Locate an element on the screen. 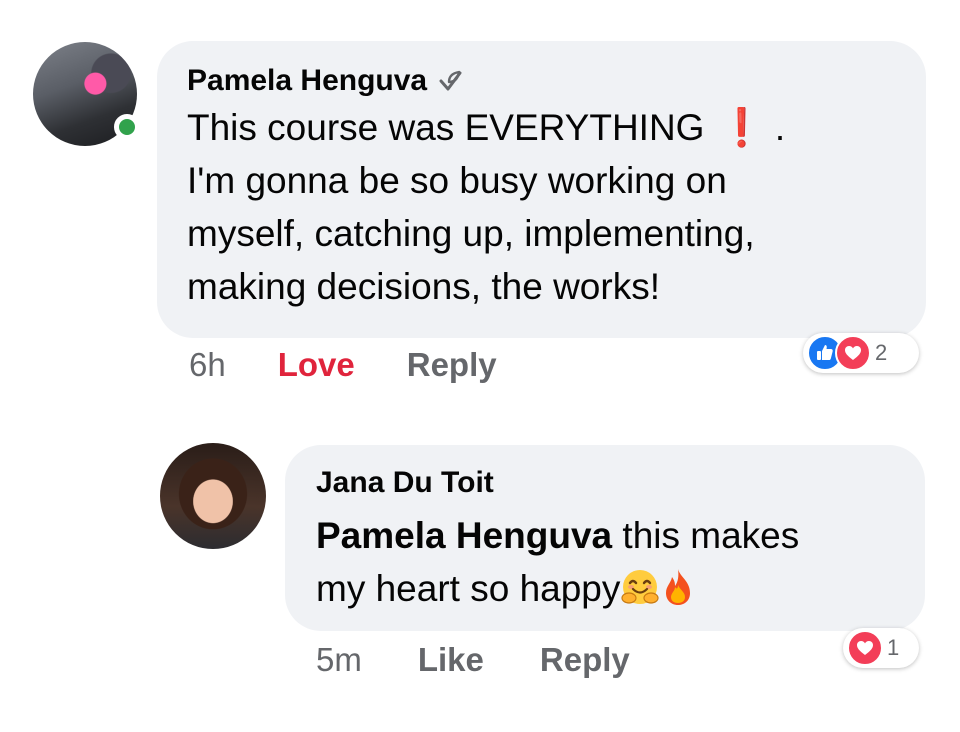 The width and height of the screenshot is (960, 732). reaction-summary: 2 is located at coordinates (861, 353).